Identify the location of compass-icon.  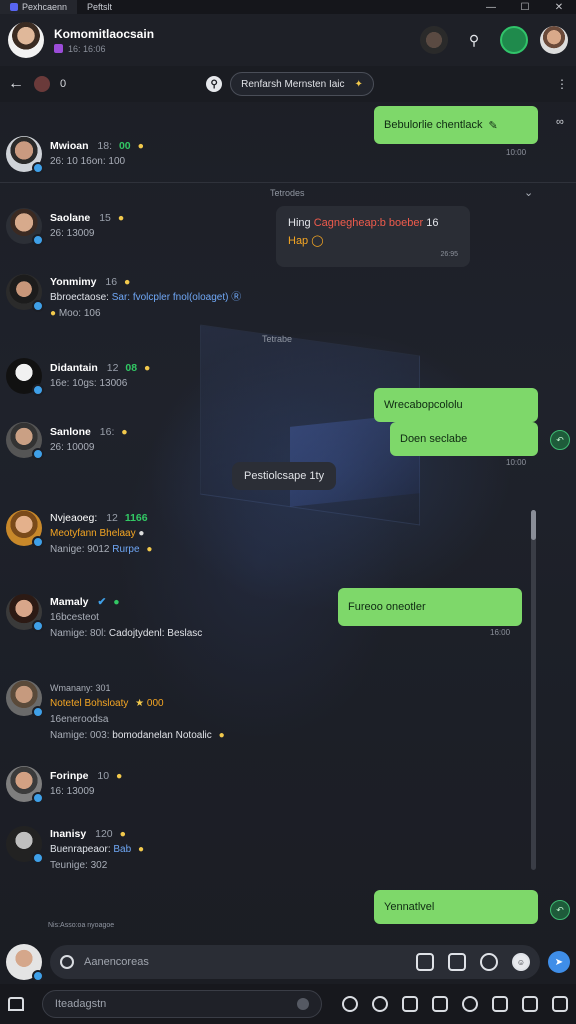
(470, 1004).